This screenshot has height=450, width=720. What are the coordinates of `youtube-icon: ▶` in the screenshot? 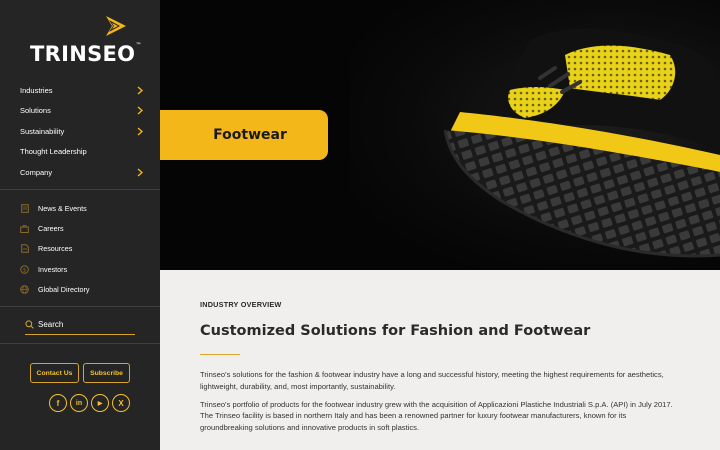 It's located at (100, 403).